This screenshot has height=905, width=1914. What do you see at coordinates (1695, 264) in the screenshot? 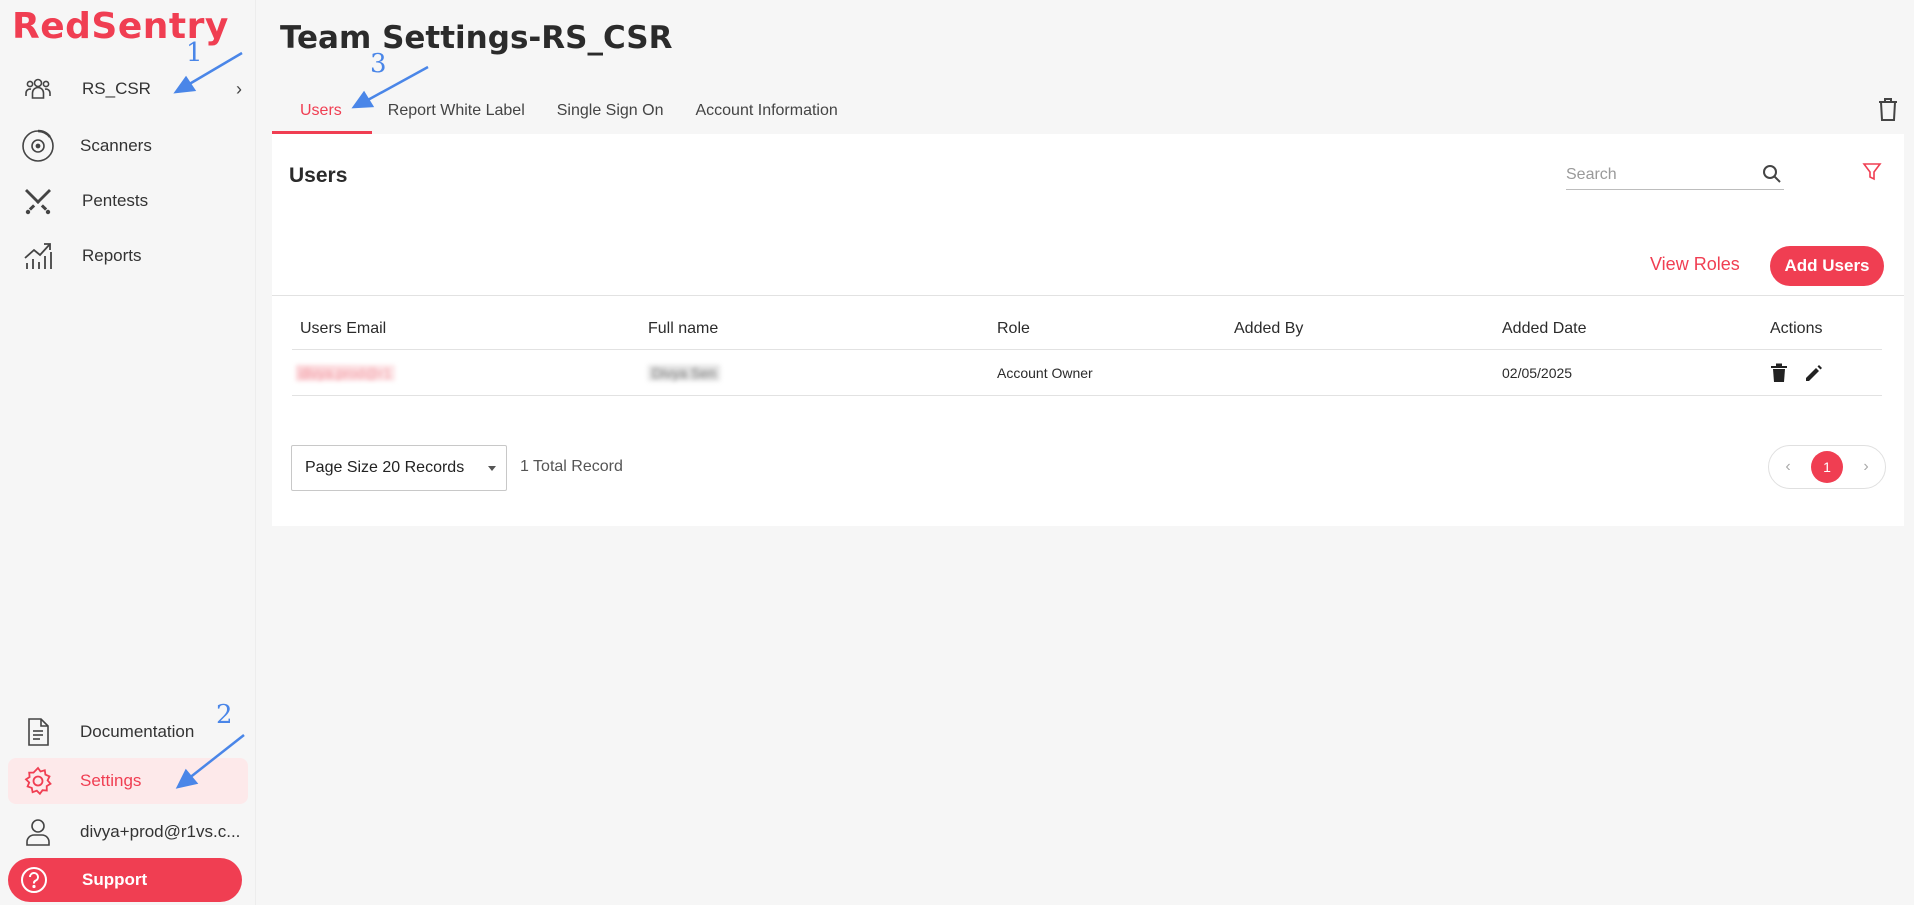
I see `view-roles-link: View Roles` at bounding box center [1695, 264].